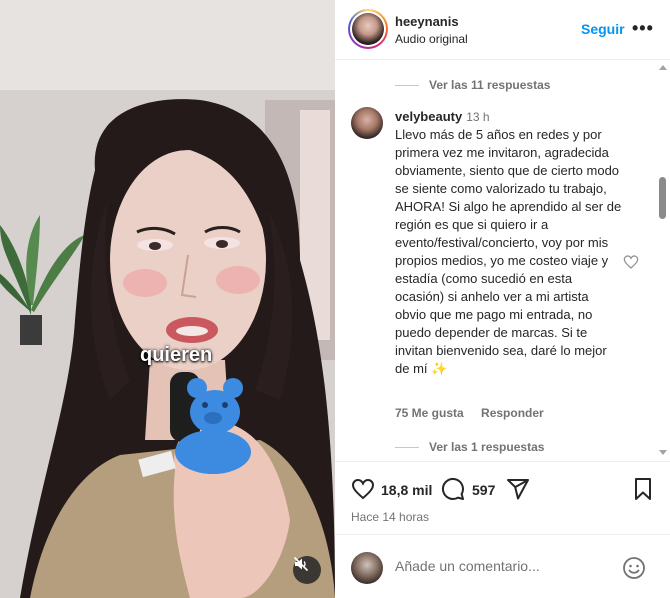 The width and height of the screenshot is (670, 598). I want to click on speaker-muted-icon, so click(301, 564).